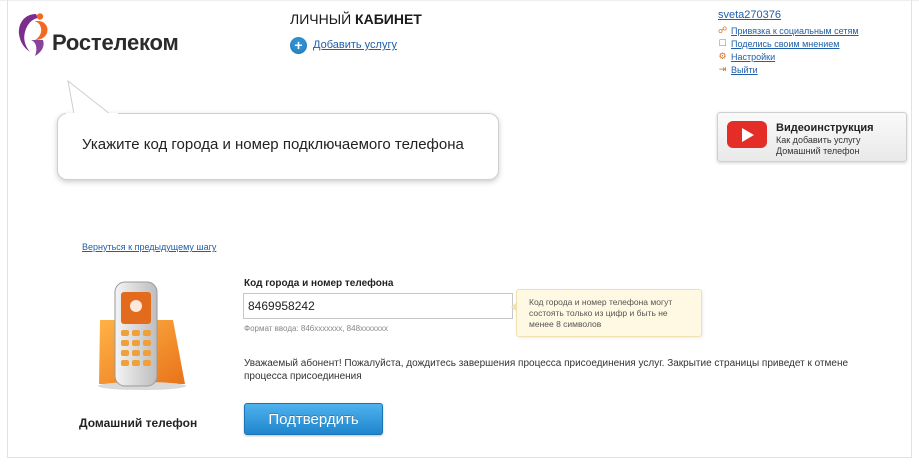 Image resolution: width=919 pixels, height=464 pixels. I want to click on menu-item-social-label: Привязка к социальным сетям, so click(795, 31).